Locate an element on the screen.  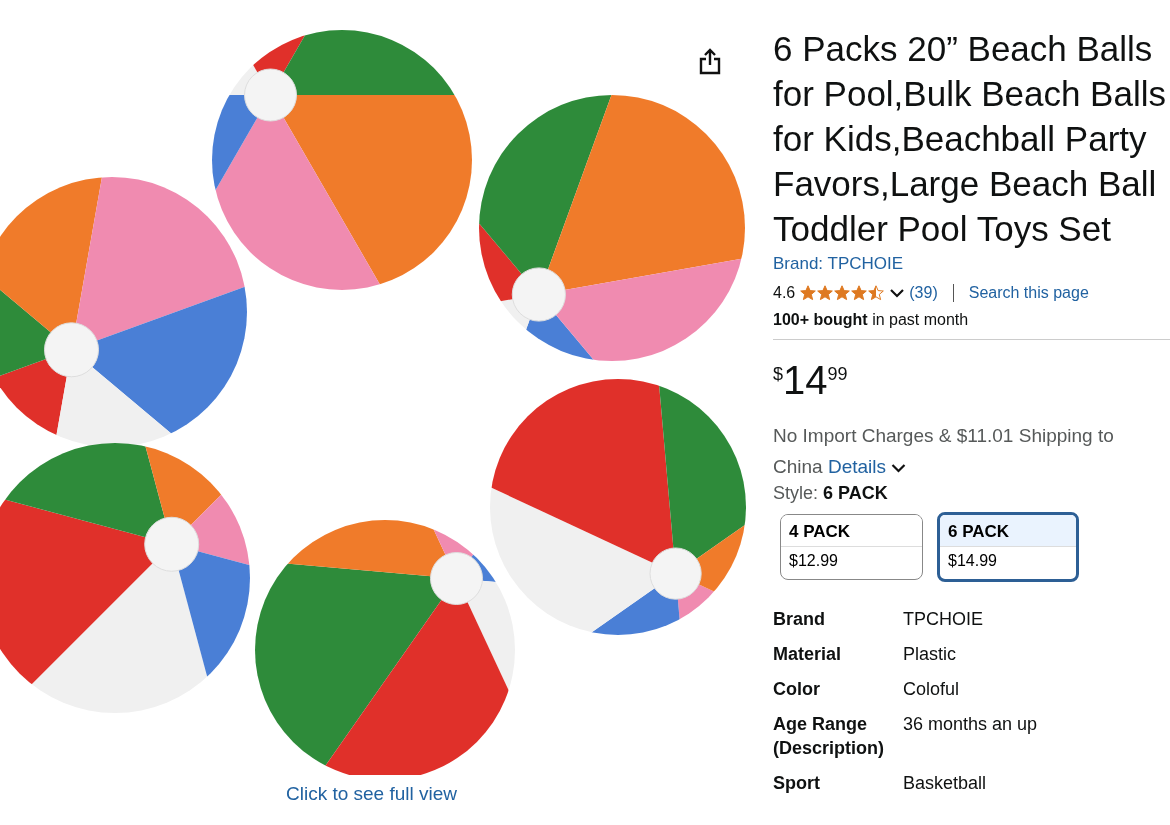
review-count-link: (39) is located at coordinates (923, 293).